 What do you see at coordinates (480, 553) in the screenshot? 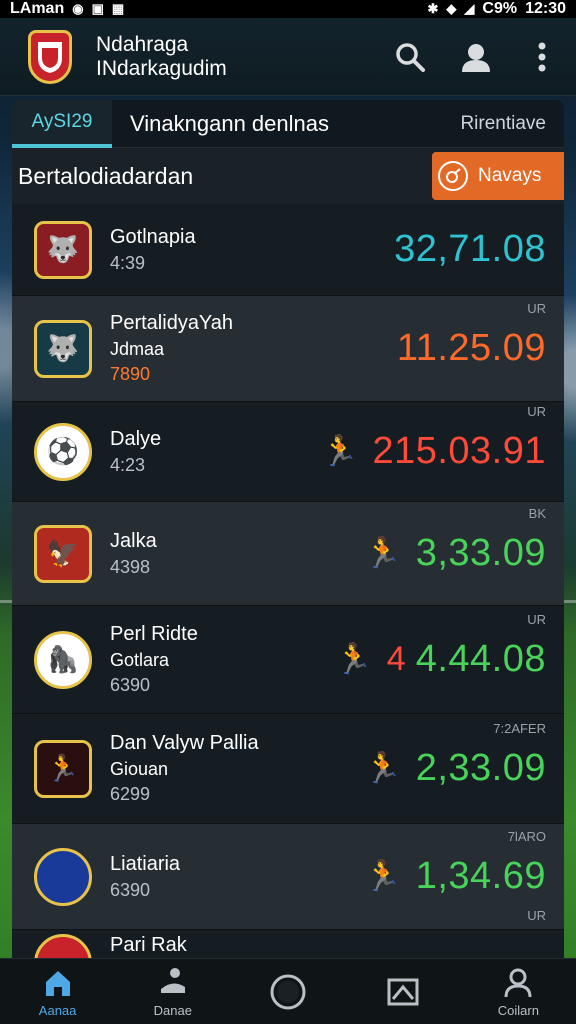
I see `score-value: 3,33.09` at bounding box center [480, 553].